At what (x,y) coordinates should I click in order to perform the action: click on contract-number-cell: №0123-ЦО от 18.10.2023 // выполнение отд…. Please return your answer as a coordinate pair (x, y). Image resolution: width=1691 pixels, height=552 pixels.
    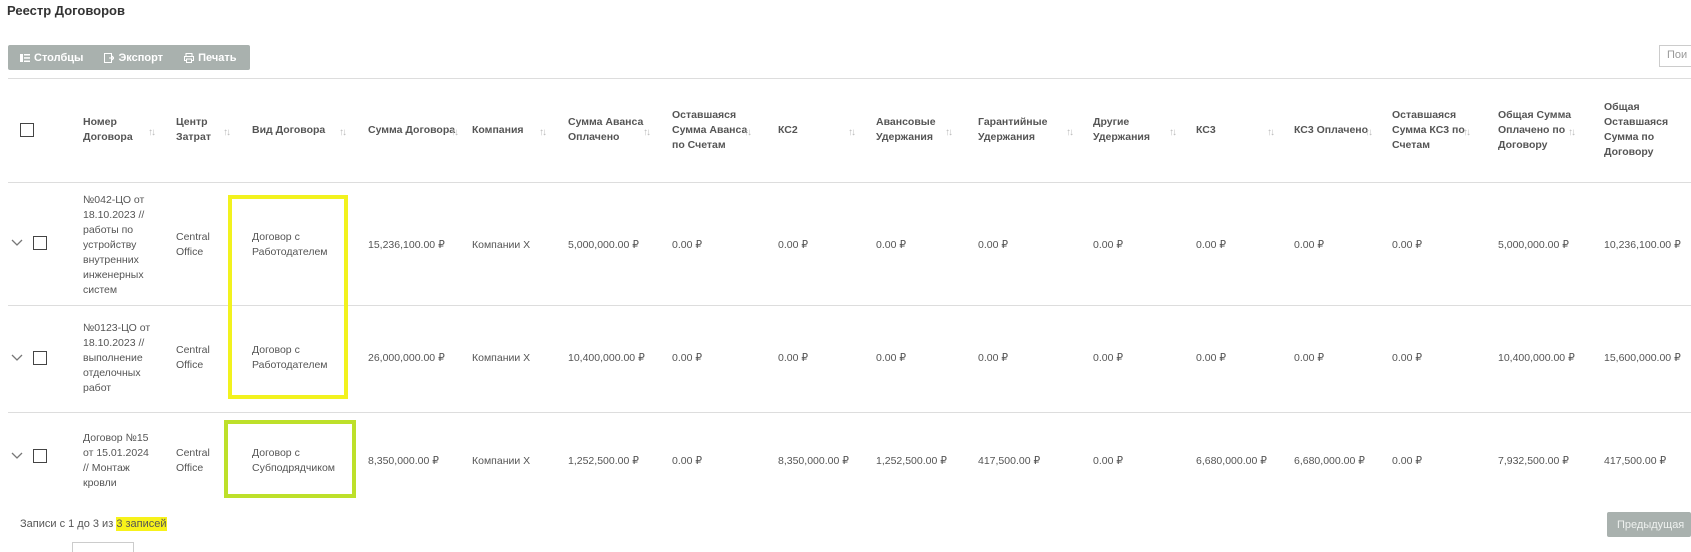
    Looking at the image, I should click on (117, 357).